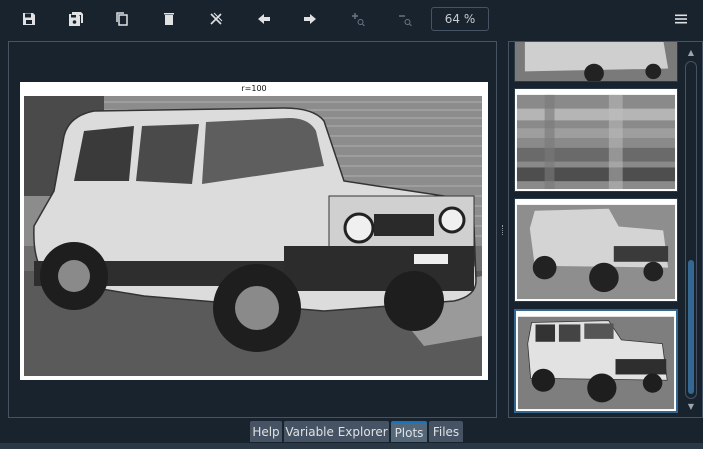 The height and width of the screenshot is (449, 703). I want to click on previous-button, so click(264, 19).